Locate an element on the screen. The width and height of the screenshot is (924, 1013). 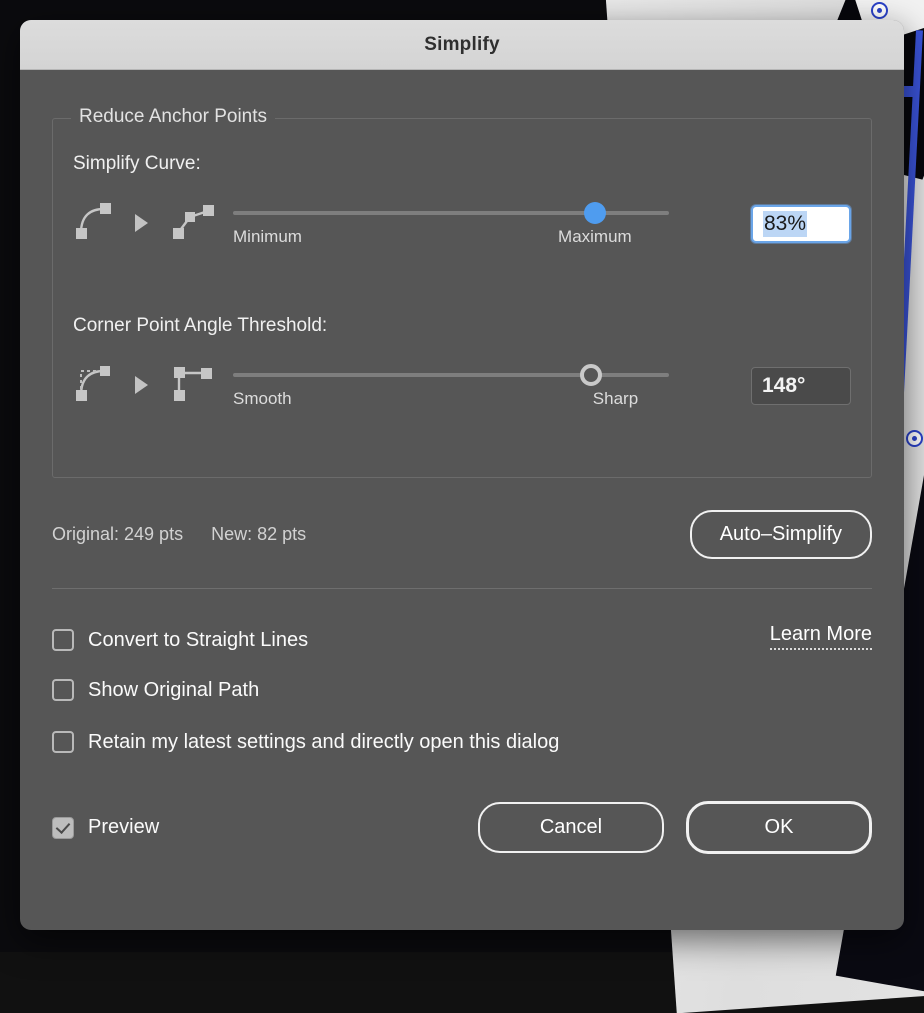
option-show-original-path: Show Original Path is located at coordinates (462, 690).